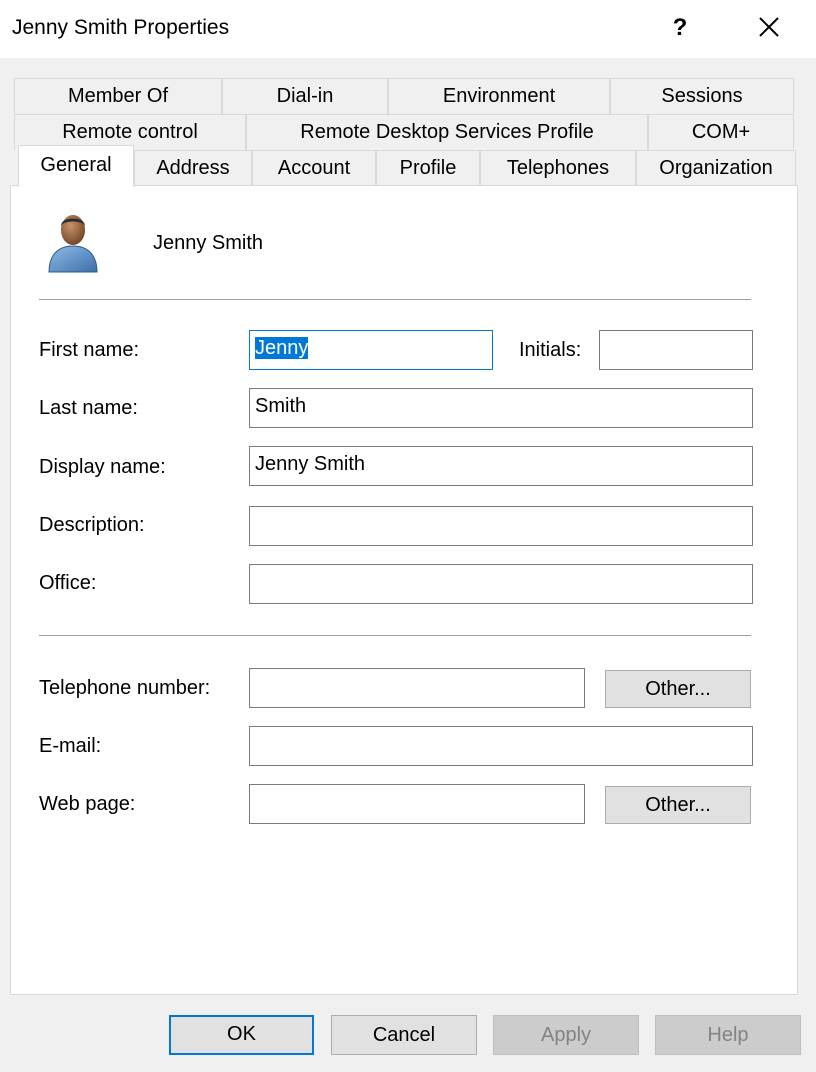 Image resolution: width=816 pixels, height=1072 pixels. I want to click on tab-organization: Organization, so click(716, 168).